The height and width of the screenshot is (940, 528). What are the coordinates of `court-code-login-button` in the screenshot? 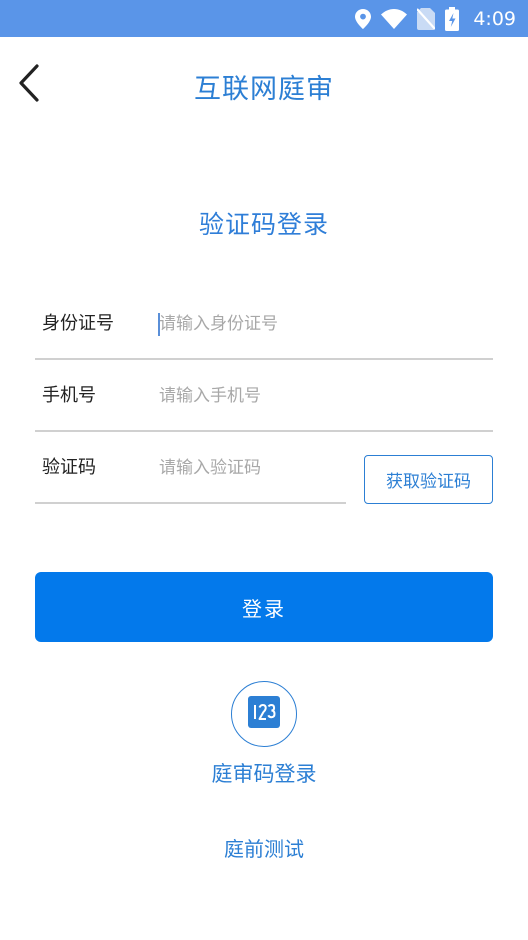 It's located at (264, 714).